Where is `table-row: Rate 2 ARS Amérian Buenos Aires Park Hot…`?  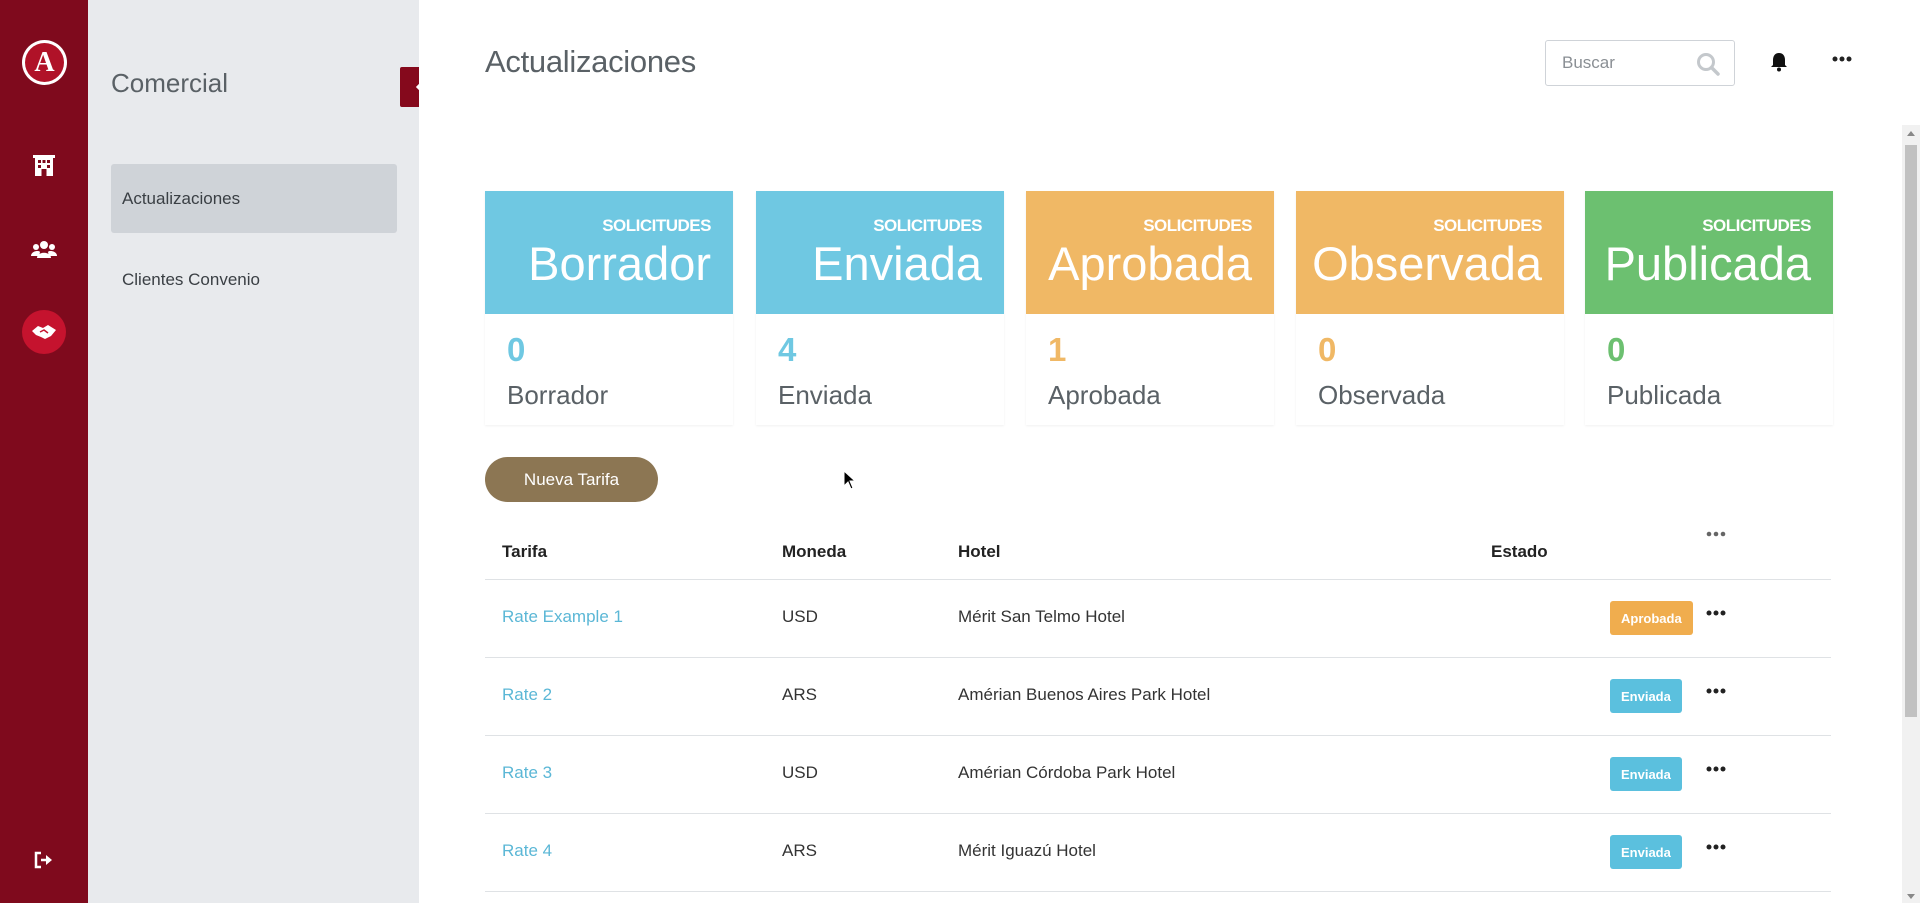
table-row: Rate 2 ARS Amérian Buenos Aires Park Hot… is located at coordinates (1158, 697).